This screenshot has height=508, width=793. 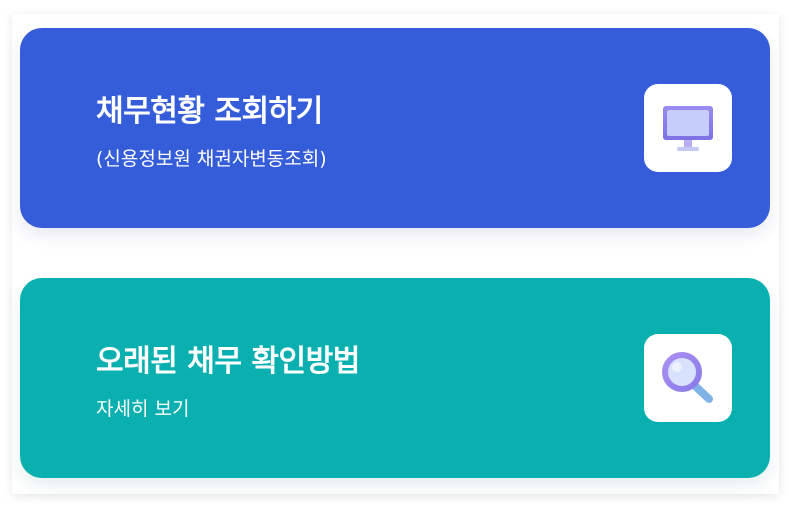 I want to click on card-title: 오래된 채무 확인방법, so click(x=228, y=361).